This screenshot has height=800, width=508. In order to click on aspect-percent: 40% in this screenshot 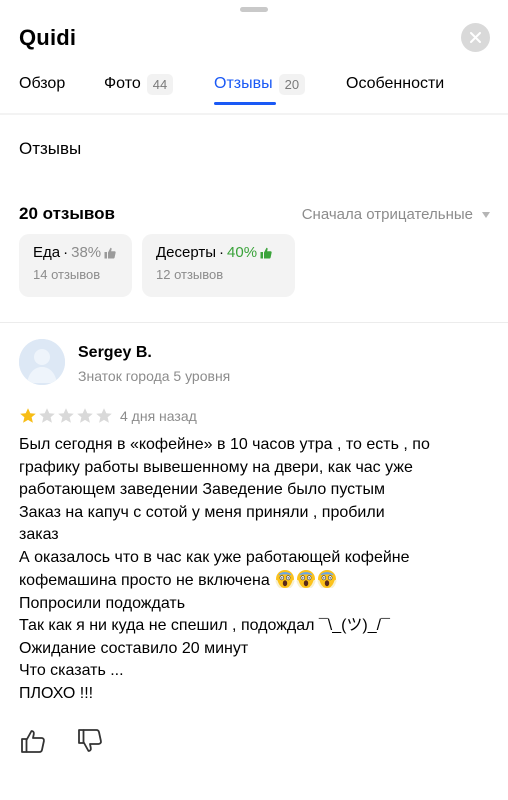, I will do `click(242, 252)`.